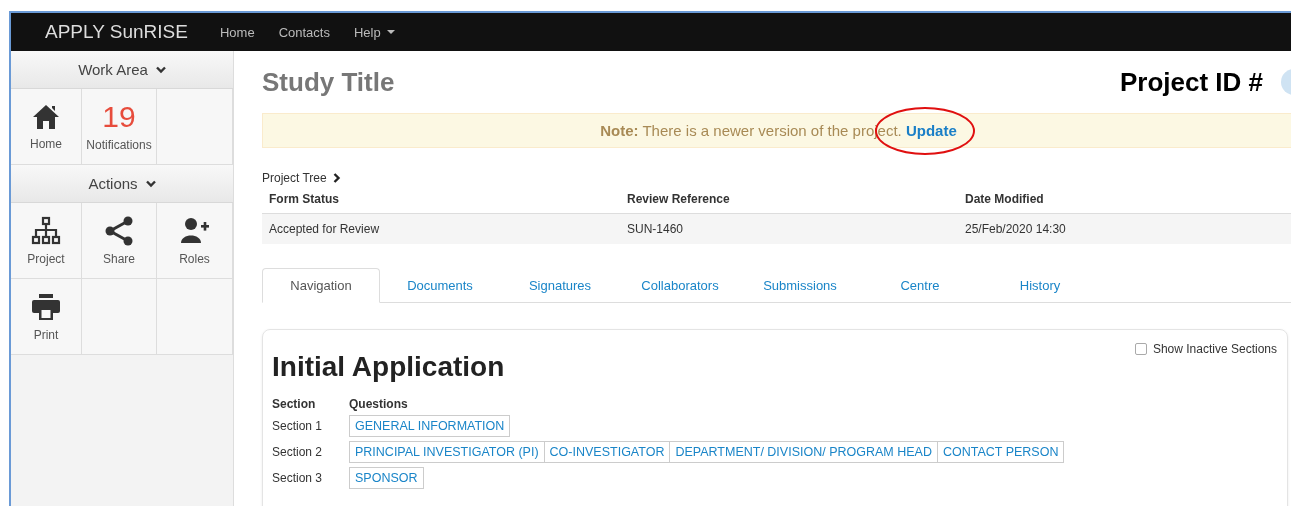  What do you see at coordinates (116, 32) in the screenshot?
I see `app-brand: APPLY SunRISE` at bounding box center [116, 32].